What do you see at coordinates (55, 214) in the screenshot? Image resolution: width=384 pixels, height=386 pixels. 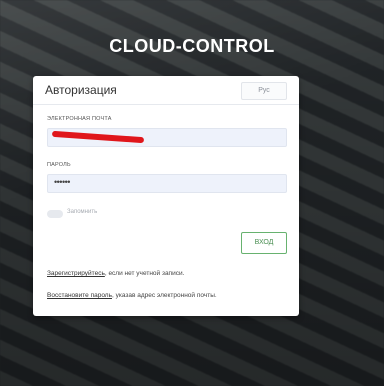 I see `remember-toggle` at bounding box center [55, 214].